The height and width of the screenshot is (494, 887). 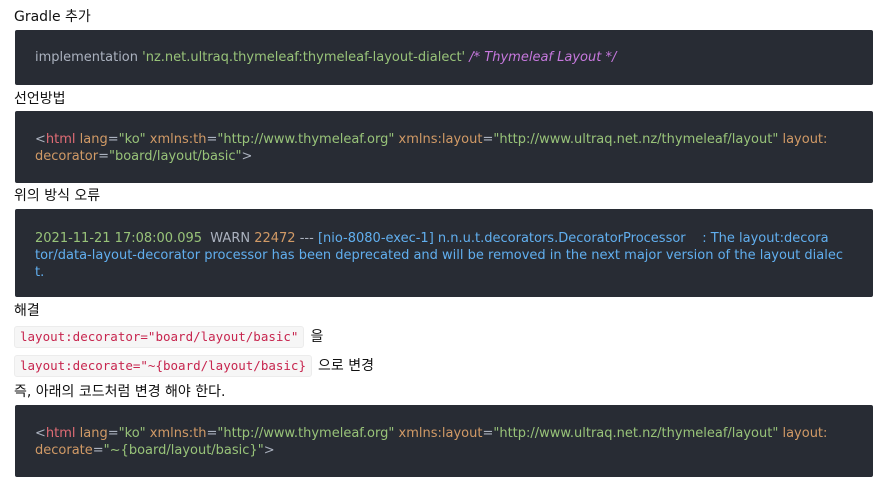 I want to click on inline-code-old: layout:decorator="board/layout/basic", so click(x=159, y=337).